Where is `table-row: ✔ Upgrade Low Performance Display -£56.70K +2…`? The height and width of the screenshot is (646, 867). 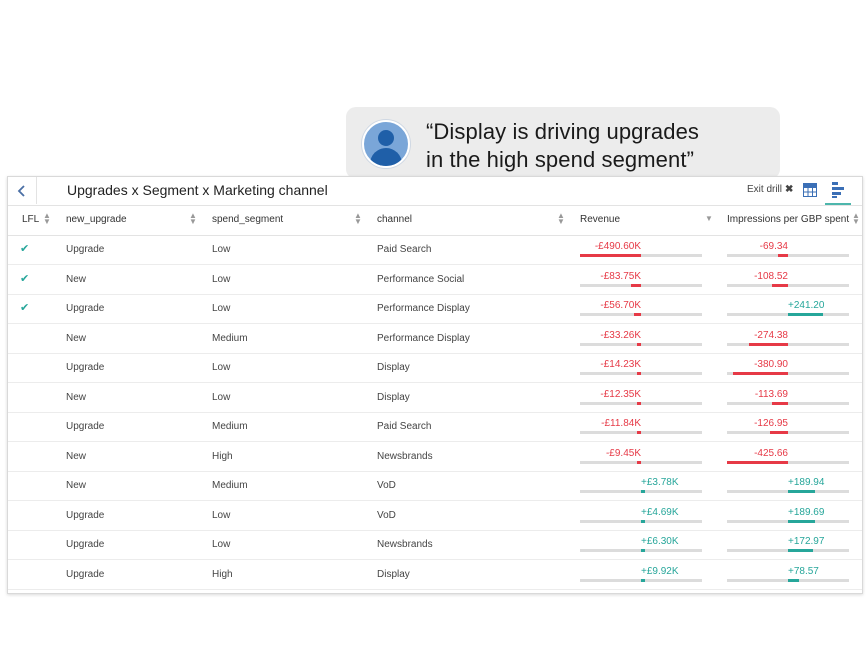 table-row: ✔ Upgrade Low Performance Display -£56.70K +2… is located at coordinates (435, 309).